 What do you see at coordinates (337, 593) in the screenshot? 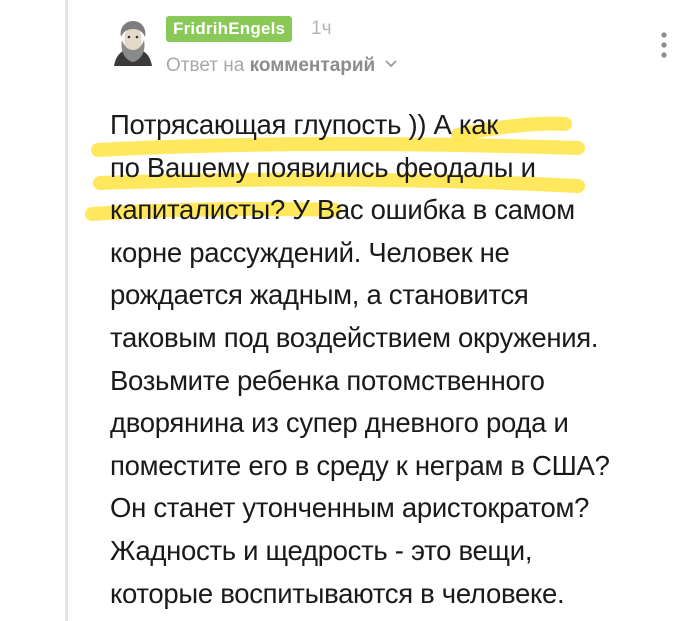
I see `comment-line: которые воспитываются в человеке.` at bounding box center [337, 593].